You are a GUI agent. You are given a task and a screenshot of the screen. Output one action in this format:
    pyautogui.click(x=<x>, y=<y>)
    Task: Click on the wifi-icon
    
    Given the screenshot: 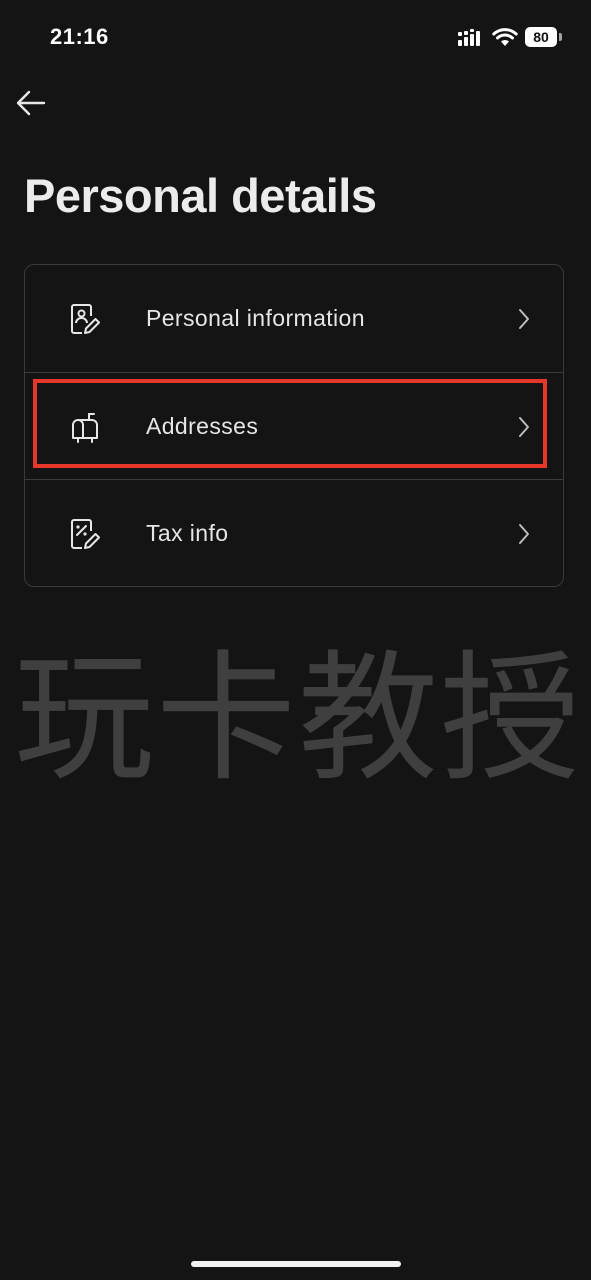 What is the action you would take?
    pyautogui.click(x=505, y=37)
    